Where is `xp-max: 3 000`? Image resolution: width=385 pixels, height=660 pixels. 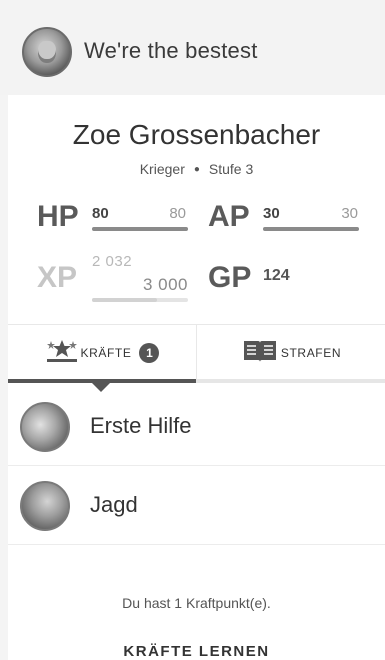
xp-max: 3 000 is located at coordinates (165, 284).